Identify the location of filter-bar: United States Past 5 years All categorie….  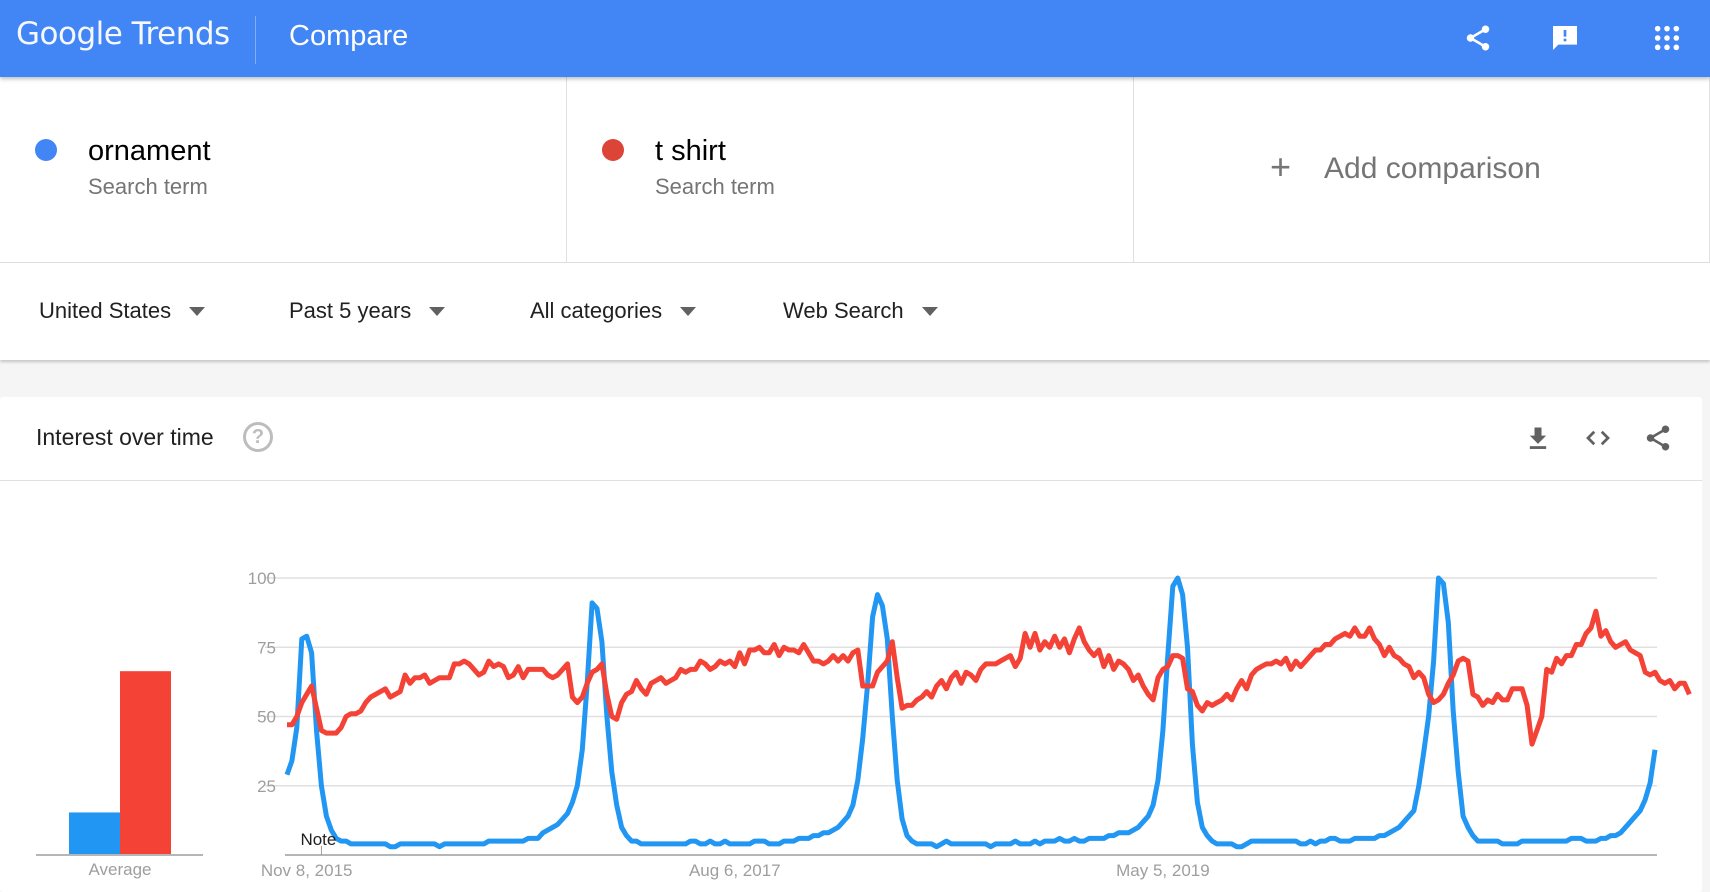
(855, 311).